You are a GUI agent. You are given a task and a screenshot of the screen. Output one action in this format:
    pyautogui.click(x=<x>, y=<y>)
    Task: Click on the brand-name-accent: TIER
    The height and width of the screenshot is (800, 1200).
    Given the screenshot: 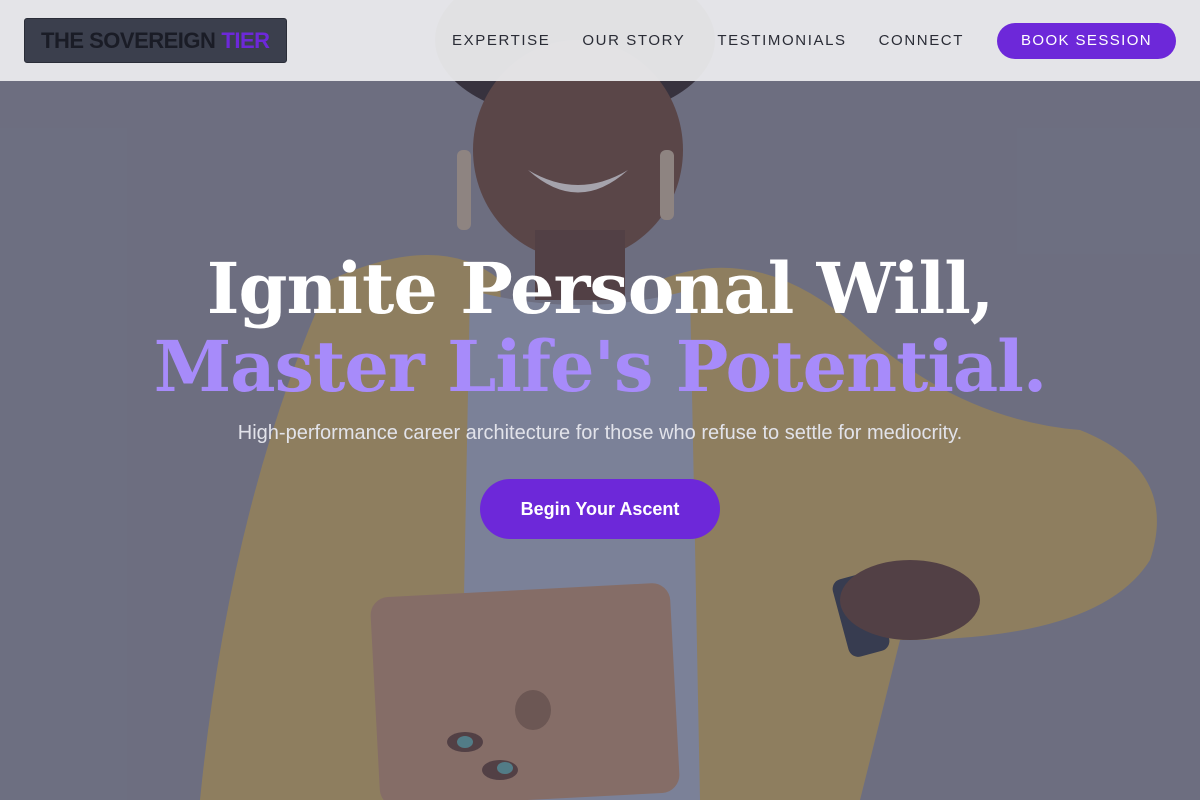 What is the action you would take?
    pyautogui.click(x=245, y=40)
    